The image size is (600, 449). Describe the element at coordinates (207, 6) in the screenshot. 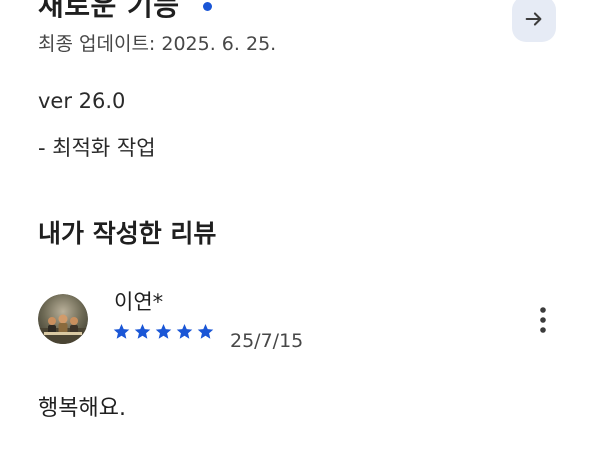

I see `new-indicator-dot` at that location.